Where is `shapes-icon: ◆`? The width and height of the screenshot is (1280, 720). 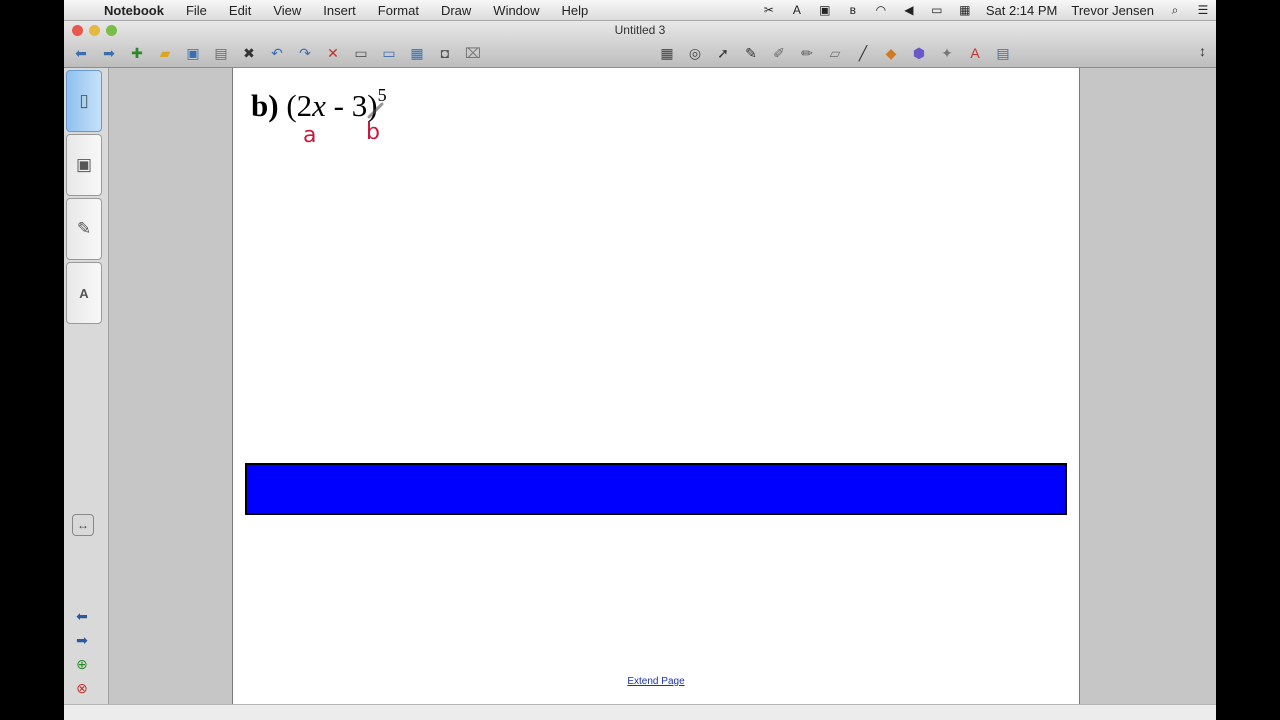 shapes-icon: ◆ is located at coordinates (891, 53).